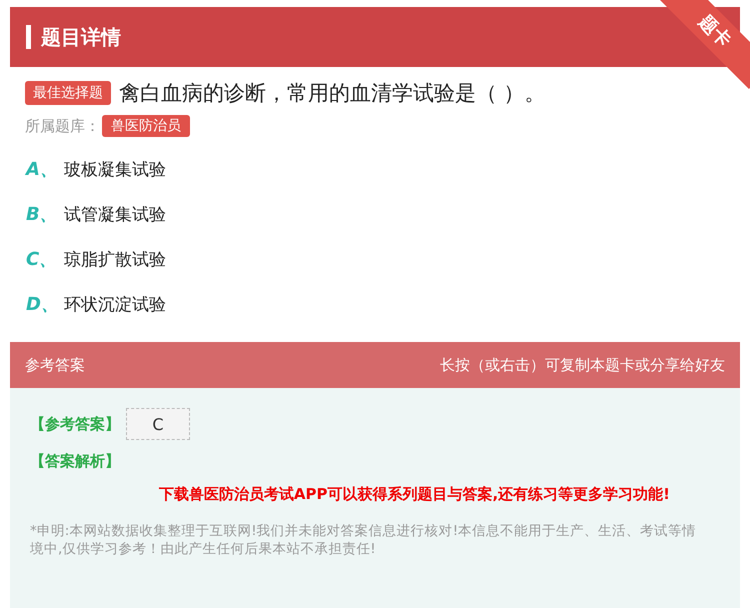  What do you see at coordinates (582, 365) in the screenshot?
I see `share-hint: 长按（或右击）可复制本题卡或分享给好友` at bounding box center [582, 365].